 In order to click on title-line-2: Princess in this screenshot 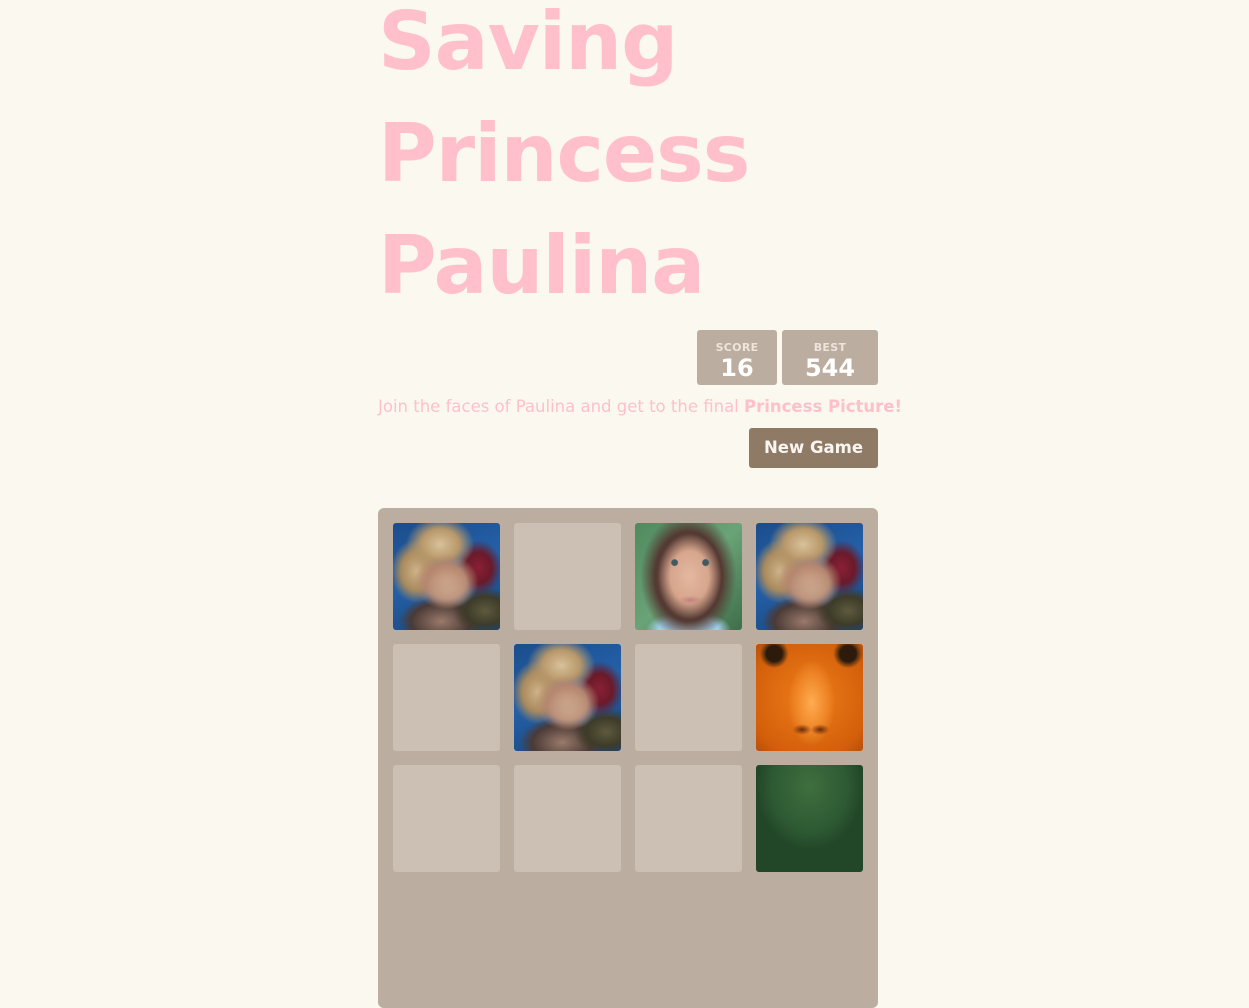, I will do `click(564, 153)`.